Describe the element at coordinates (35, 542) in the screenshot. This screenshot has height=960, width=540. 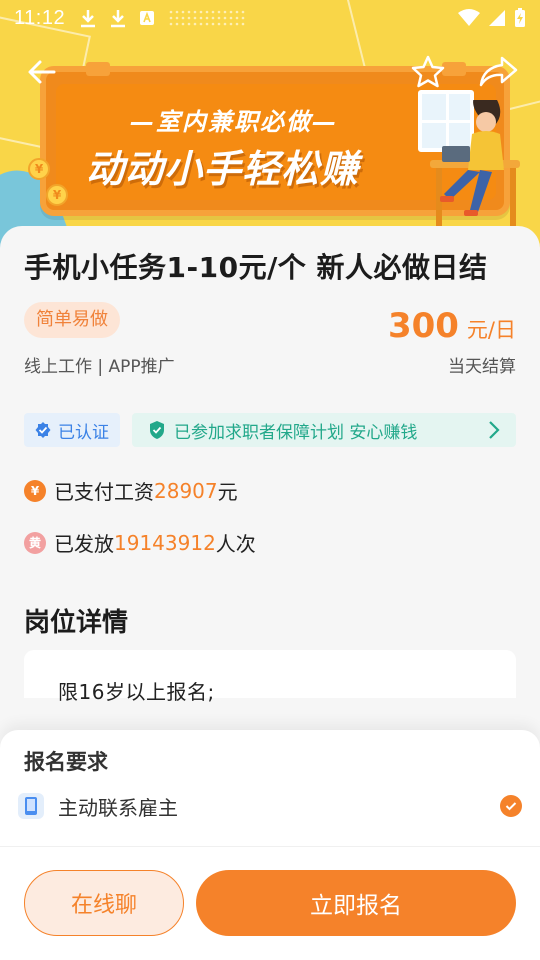
I see `badge-icon: 黄` at that location.